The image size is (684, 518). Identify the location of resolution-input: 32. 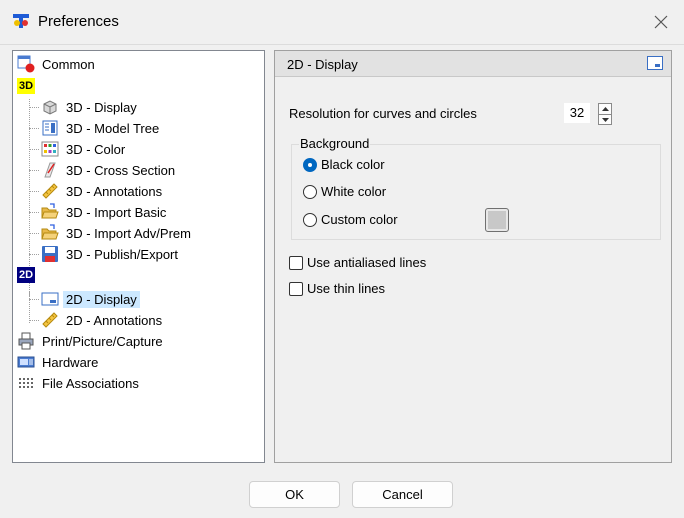
(577, 113).